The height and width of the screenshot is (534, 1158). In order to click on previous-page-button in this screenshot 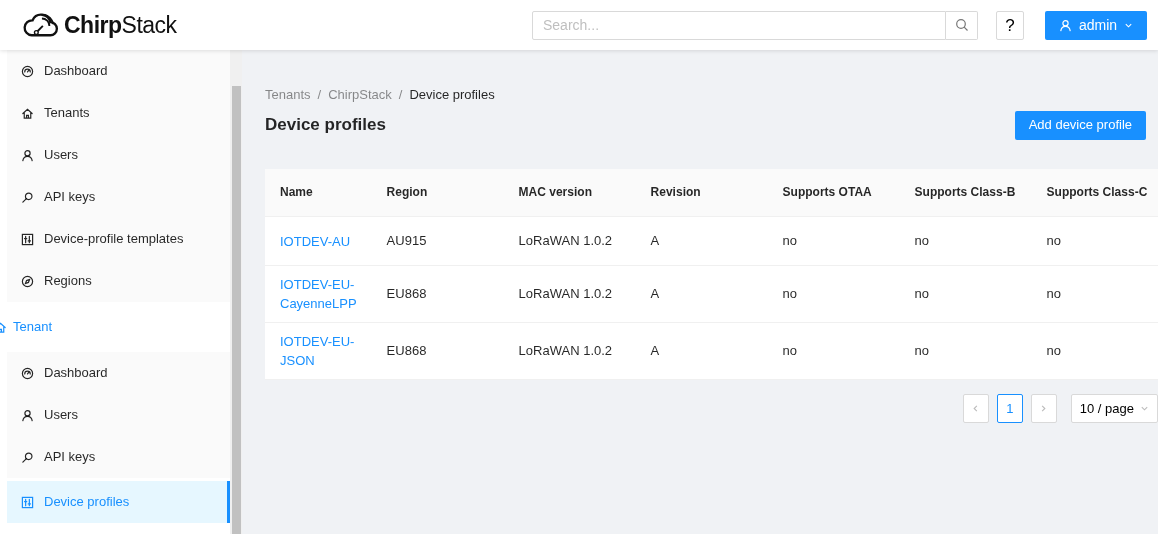, I will do `click(975, 408)`.